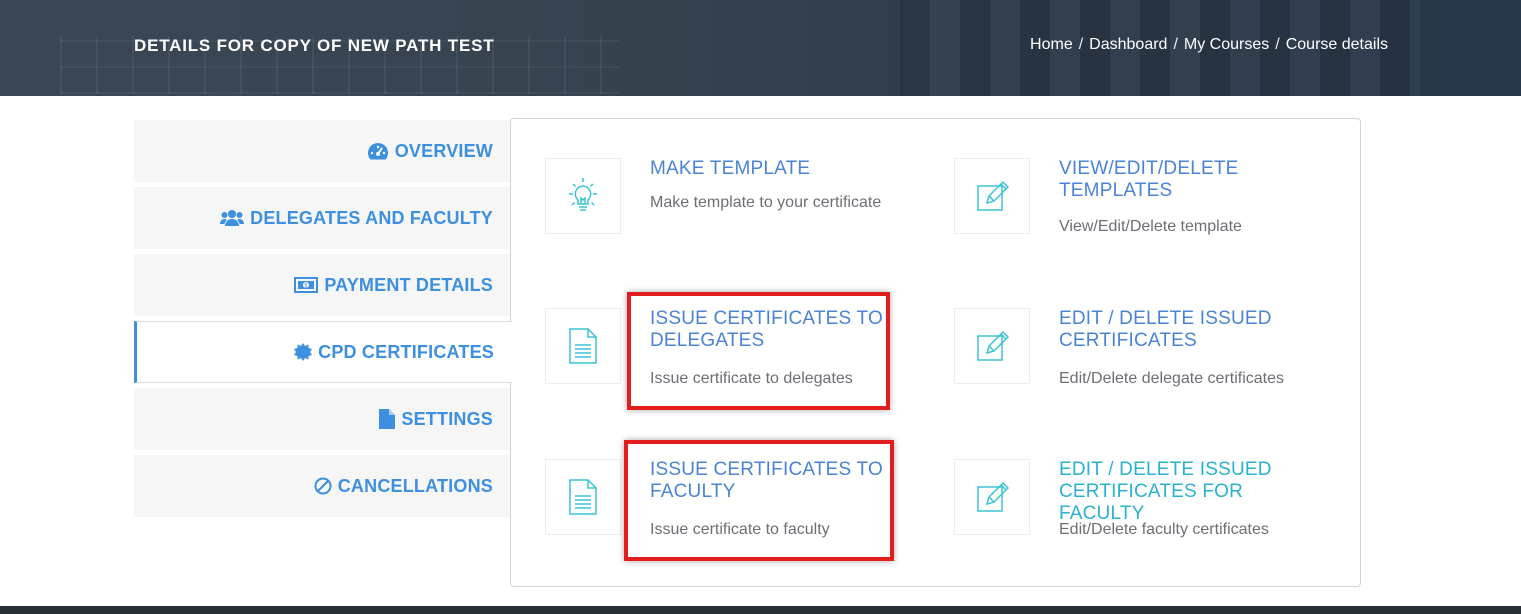 The height and width of the screenshot is (614, 1521). What do you see at coordinates (1226, 45) in the screenshot?
I see `breadcrumb-my-courses: My Courses` at bounding box center [1226, 45].